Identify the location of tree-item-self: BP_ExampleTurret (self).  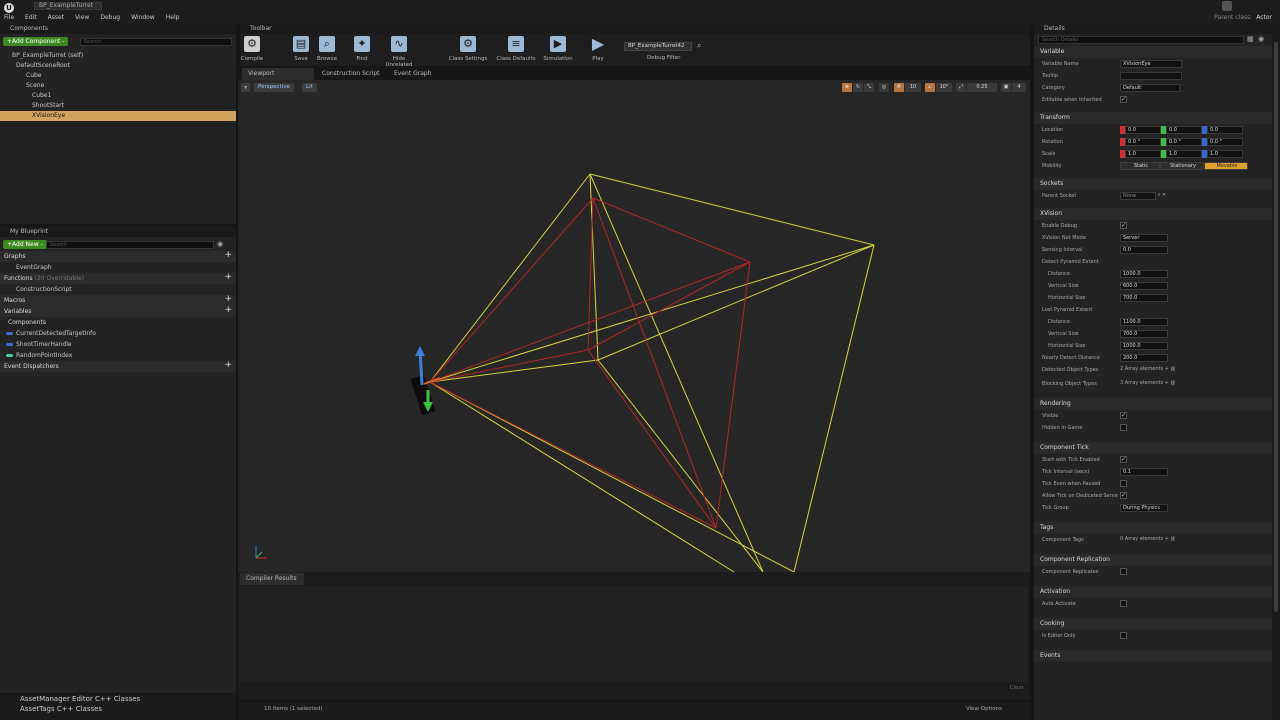
(118, 56).